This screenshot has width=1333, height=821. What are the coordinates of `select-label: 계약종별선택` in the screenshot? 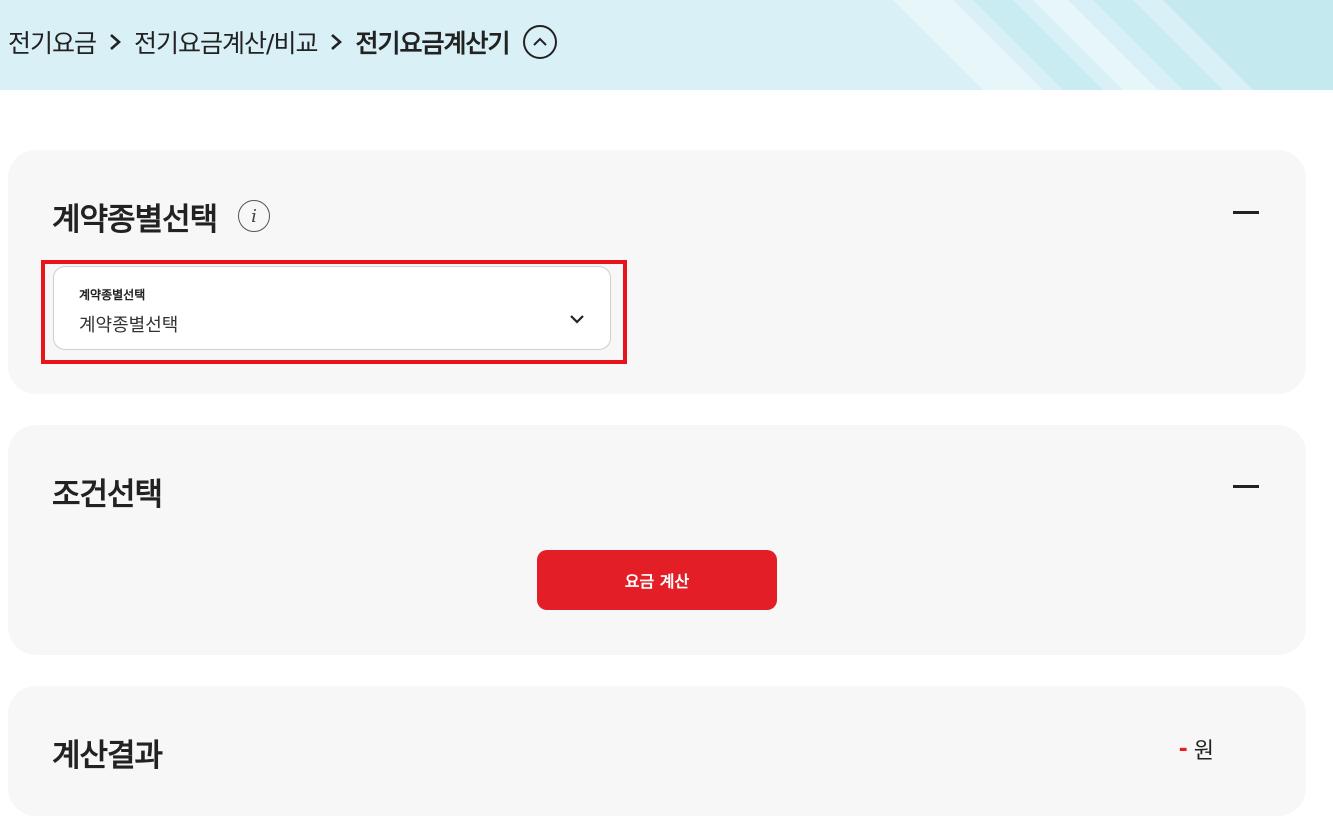 It's located at (112, 295).